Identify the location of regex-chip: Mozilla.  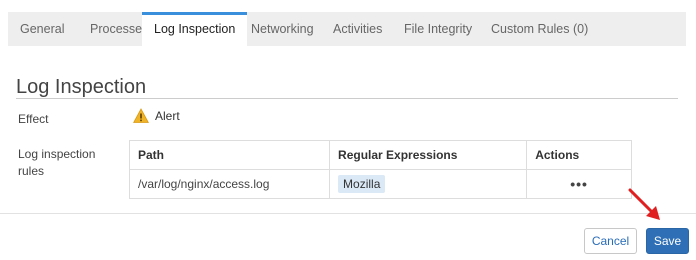
(362, 184).